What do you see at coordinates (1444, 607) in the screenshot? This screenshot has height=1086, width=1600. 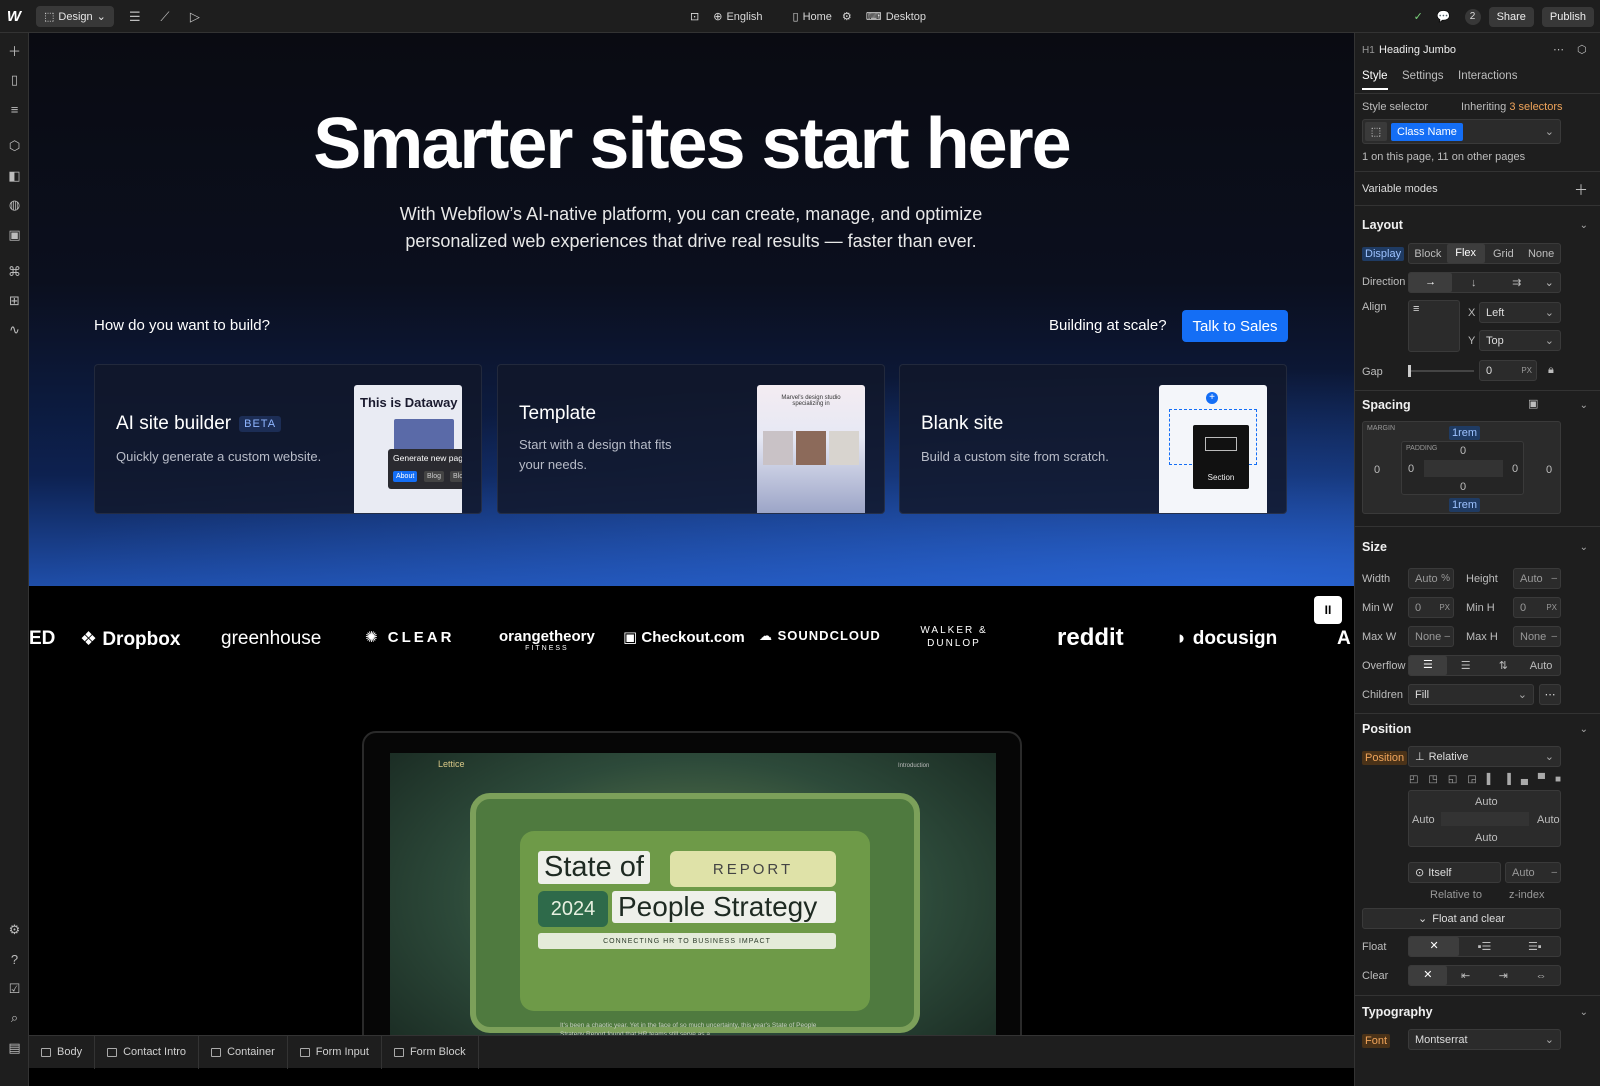 I see `min-width-unit: PX` at bounding box center [1444, 607].